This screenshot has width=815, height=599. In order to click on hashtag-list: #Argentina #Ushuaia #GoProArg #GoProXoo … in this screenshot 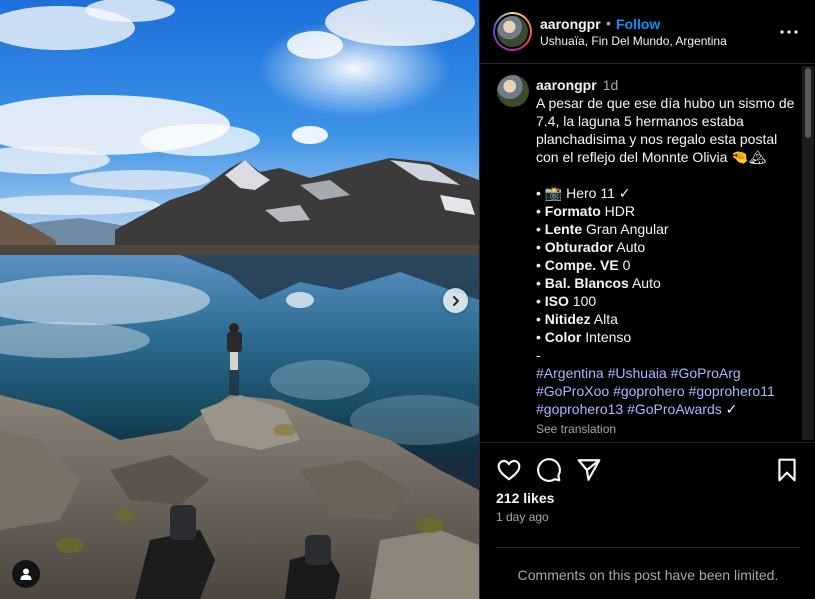, I will do `click(667, 391)`.